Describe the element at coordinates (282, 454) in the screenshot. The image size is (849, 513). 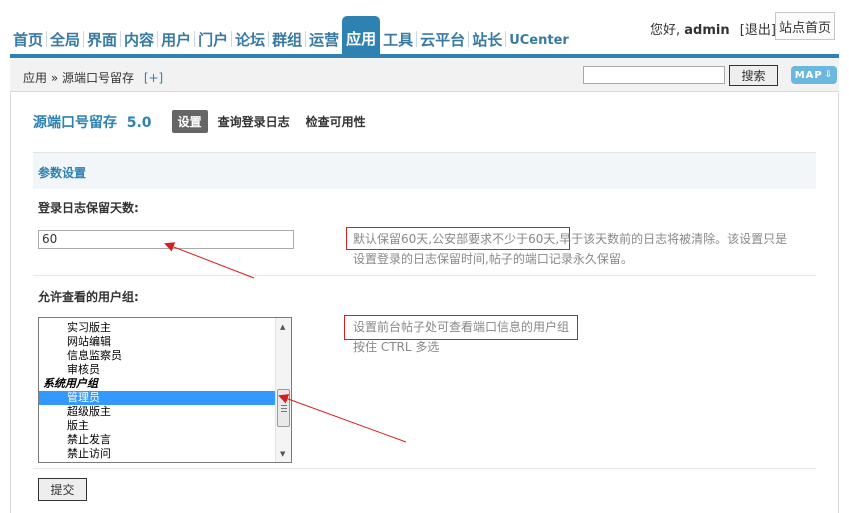
I see `scroll-down-icon: ▼` at that location.